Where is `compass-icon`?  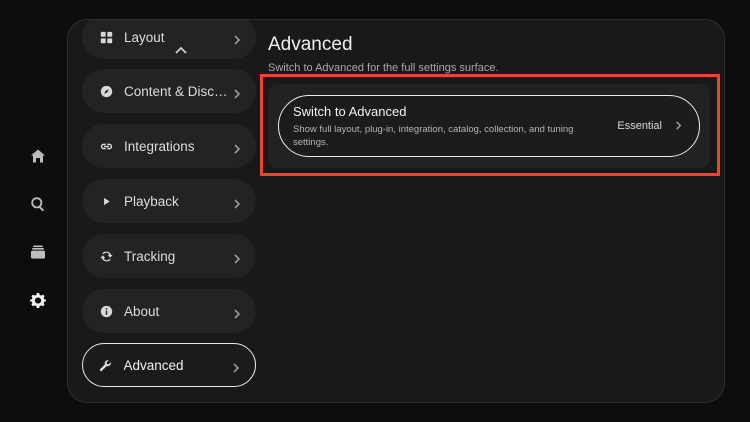 compass-icon is located at coordinates (106, 91).